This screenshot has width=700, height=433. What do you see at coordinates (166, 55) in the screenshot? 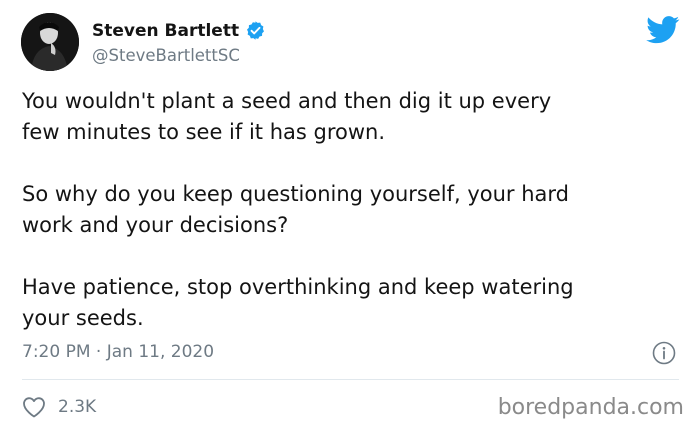
I see `author-handle: @SteveBartlettSC` at bounding box center [166, 55].